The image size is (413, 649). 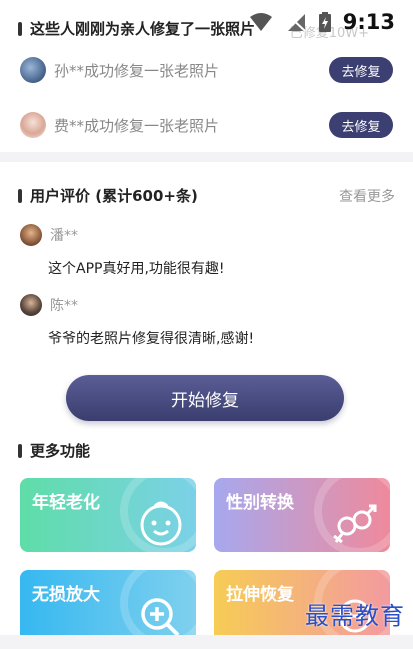 I want to click on bottom-strip, so click(x=206, y=642).